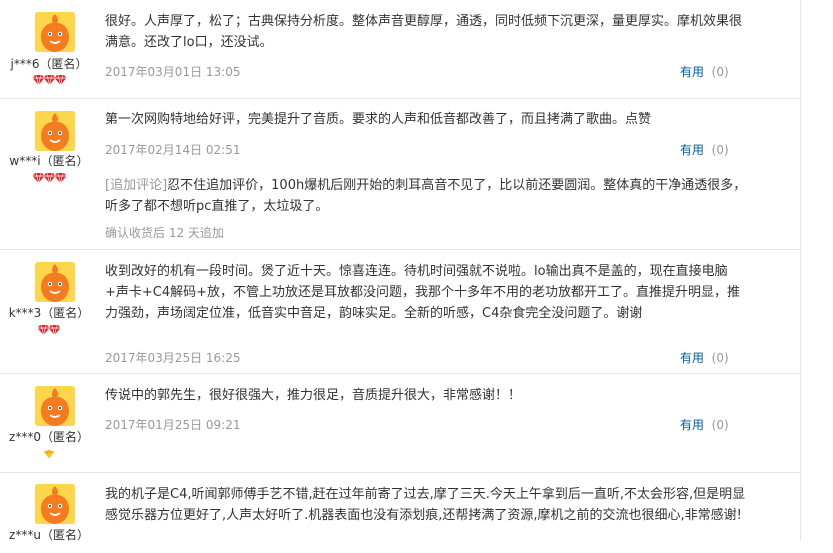 The width and height of the screenshot is (833, 553). I want to click on review-date: 2017年03月01日 13:05, so click(173, 72).